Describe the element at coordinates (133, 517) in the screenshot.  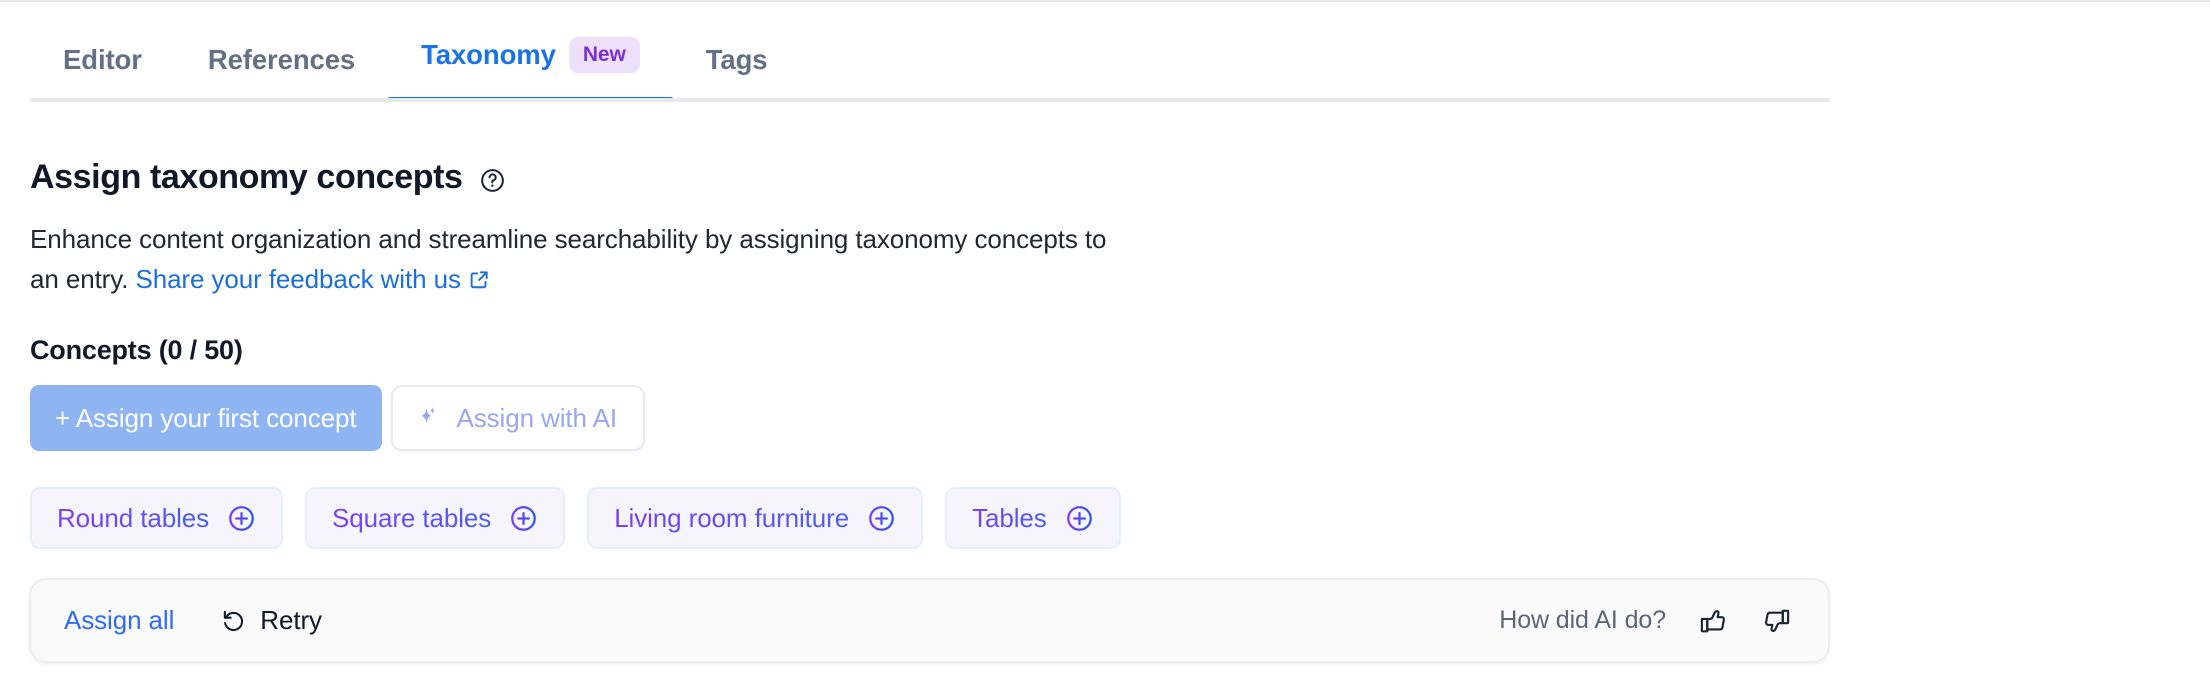
I see `concept-chip-label: Round tables` at that location.